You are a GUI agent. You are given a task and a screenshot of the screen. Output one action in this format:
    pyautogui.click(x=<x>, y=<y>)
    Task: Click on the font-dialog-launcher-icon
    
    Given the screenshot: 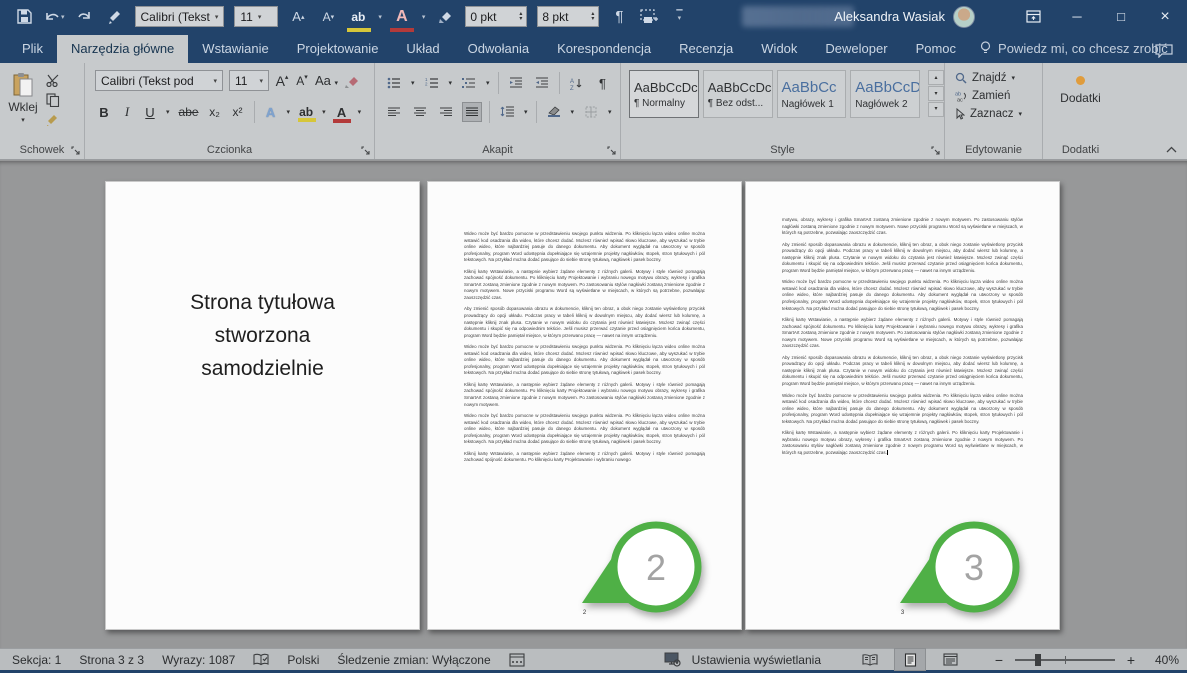 What is the action you would take?
    pyautogui.click(x=365, y=150)
    